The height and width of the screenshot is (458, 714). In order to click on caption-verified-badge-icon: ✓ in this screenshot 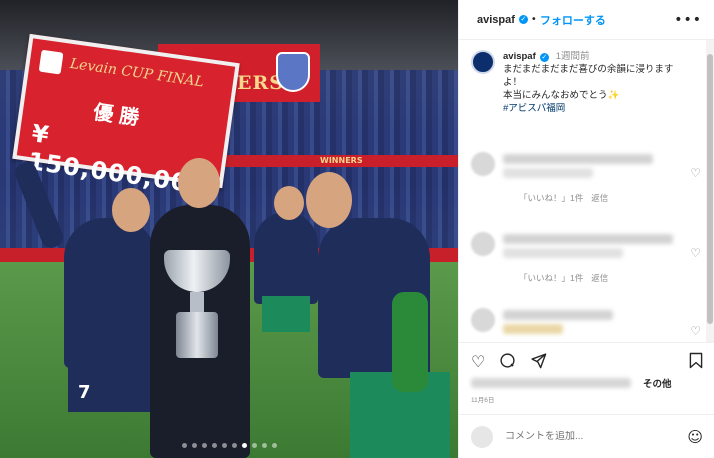, I will do `click(544, 57)`.